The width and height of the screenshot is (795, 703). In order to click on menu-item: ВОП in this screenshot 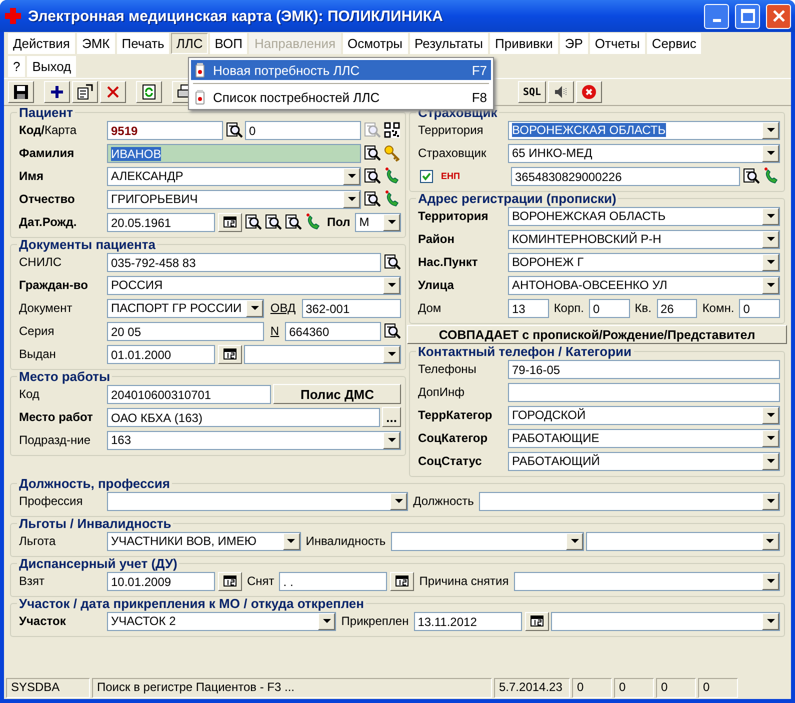, I will do `click(229, 43)`.